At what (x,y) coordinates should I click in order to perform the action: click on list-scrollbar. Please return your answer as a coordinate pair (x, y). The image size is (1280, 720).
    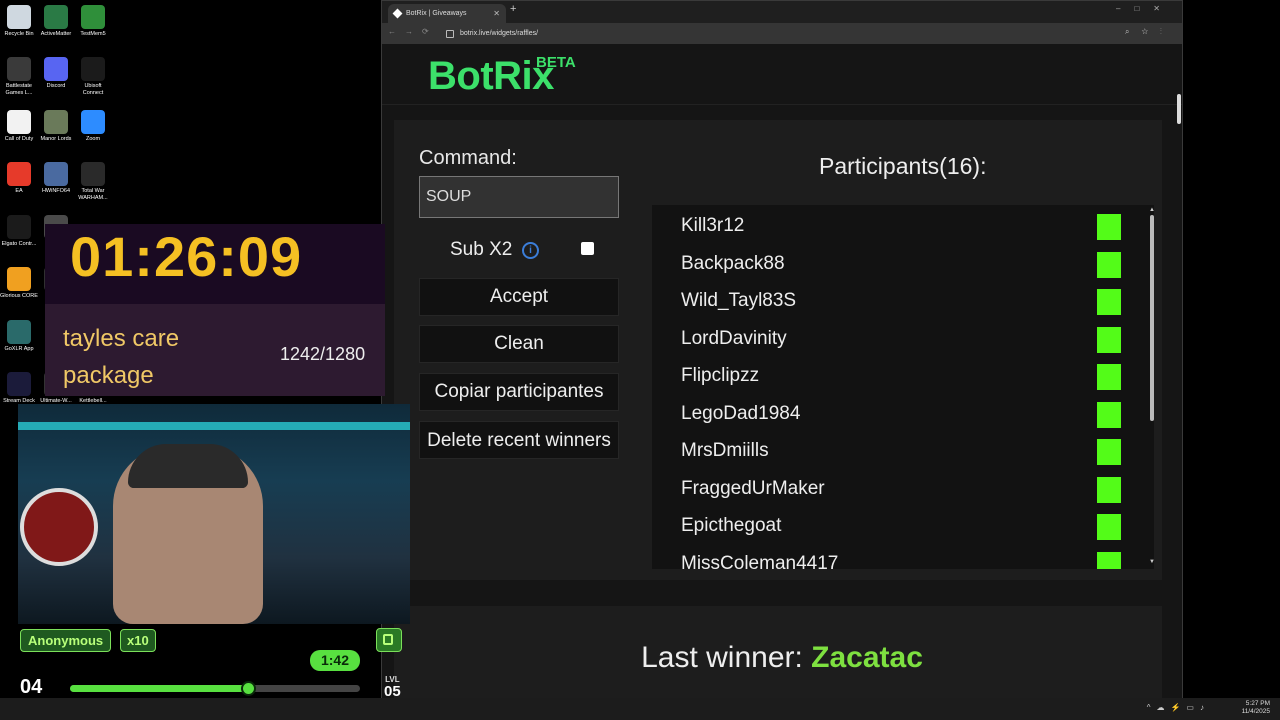
    Looking at the image, I should click on (1152, 318).